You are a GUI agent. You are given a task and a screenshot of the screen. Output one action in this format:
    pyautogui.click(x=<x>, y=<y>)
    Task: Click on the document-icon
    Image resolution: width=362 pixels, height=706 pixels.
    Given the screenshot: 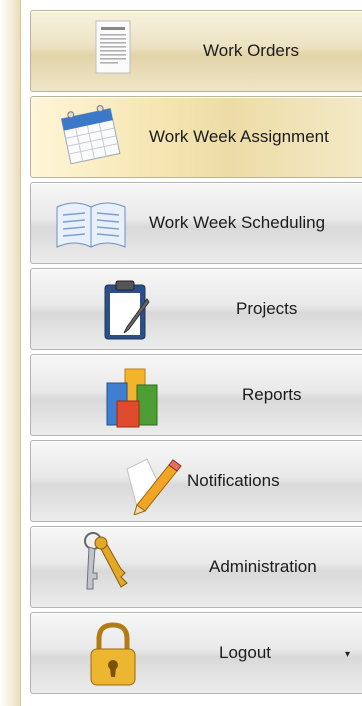 What is the action you would take?
    pyautogui.click(x=113, y=52)
    